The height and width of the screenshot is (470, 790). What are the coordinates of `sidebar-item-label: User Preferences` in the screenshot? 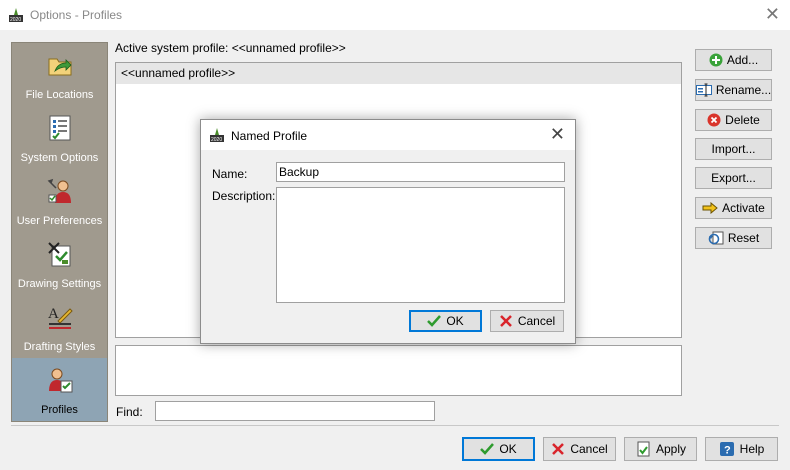 It's located at (59, 221).